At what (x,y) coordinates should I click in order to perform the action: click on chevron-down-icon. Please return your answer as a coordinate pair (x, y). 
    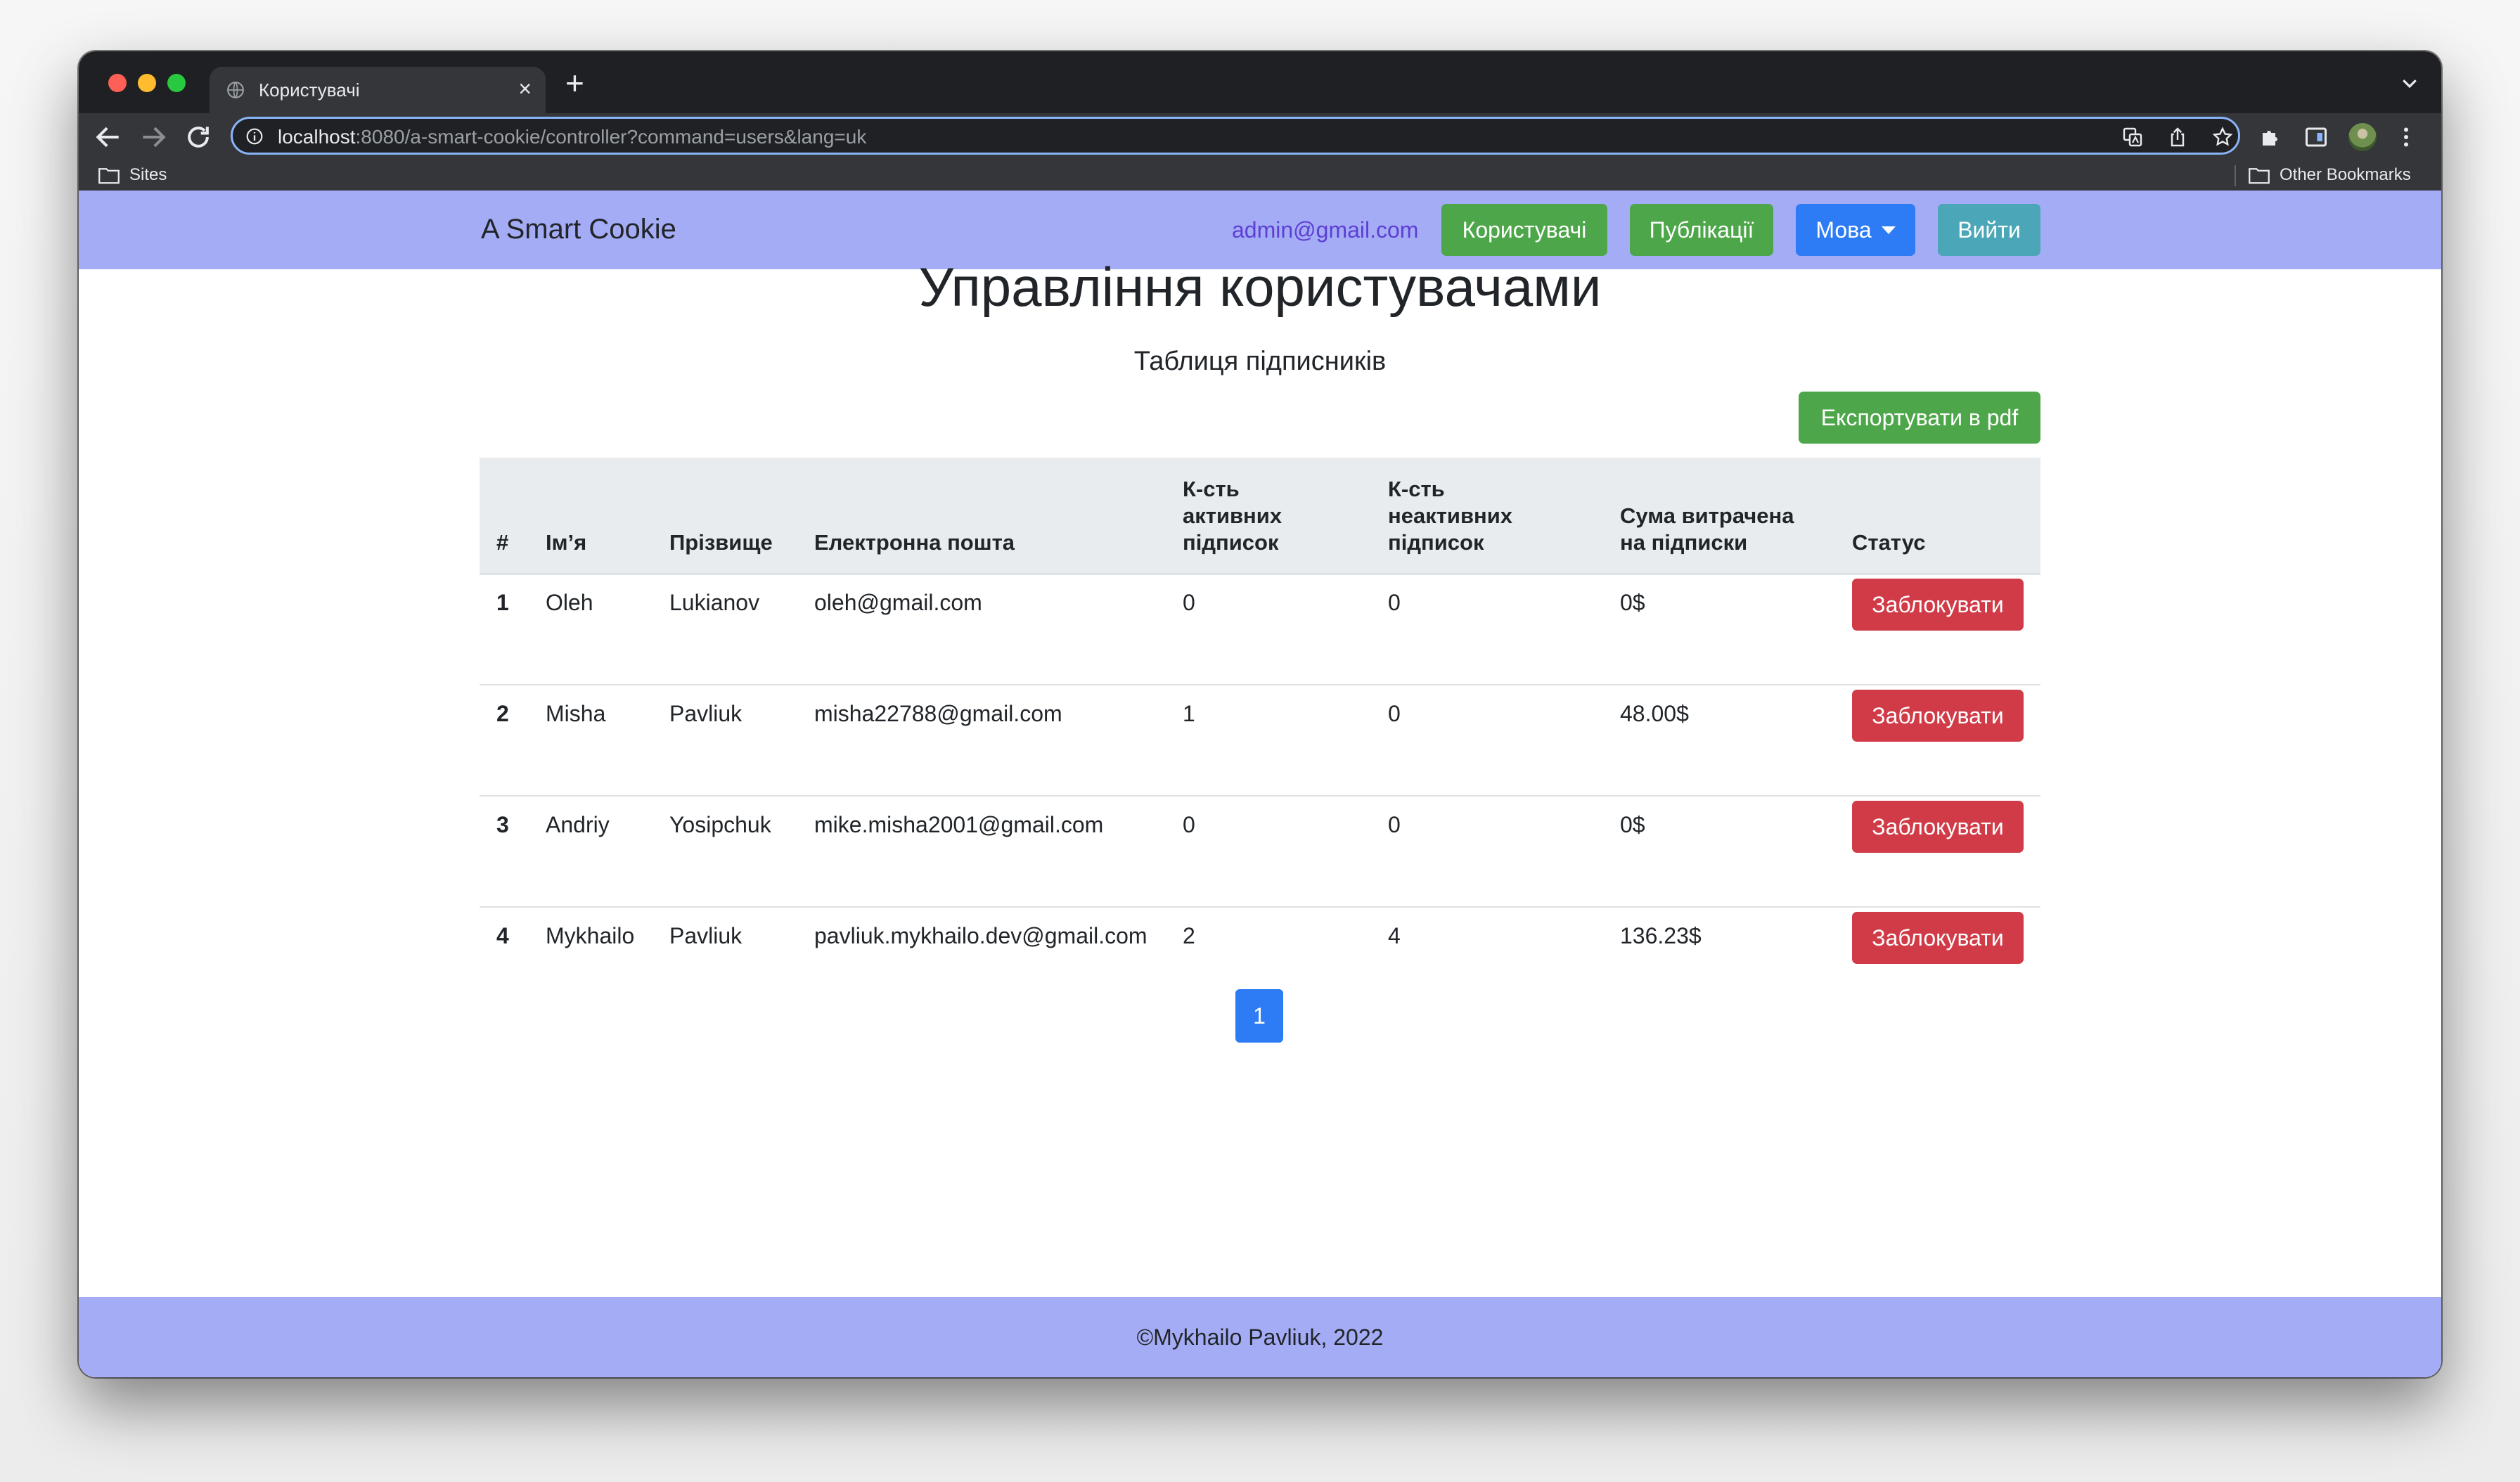
    Looking at the image, I should click on (2409, 83).